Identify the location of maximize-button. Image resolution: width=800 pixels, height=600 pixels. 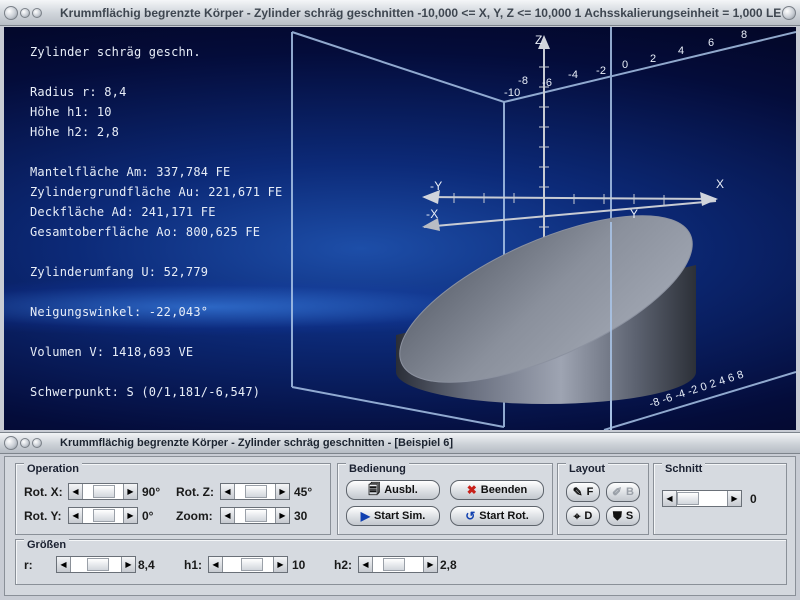
(37, 12).